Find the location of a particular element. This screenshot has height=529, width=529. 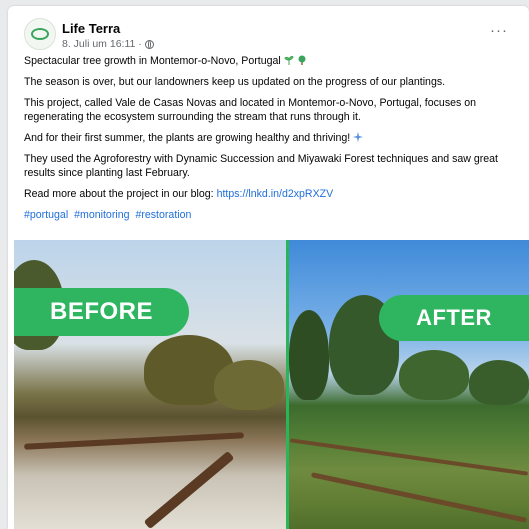

avatar is located at coordinates (40, 34).